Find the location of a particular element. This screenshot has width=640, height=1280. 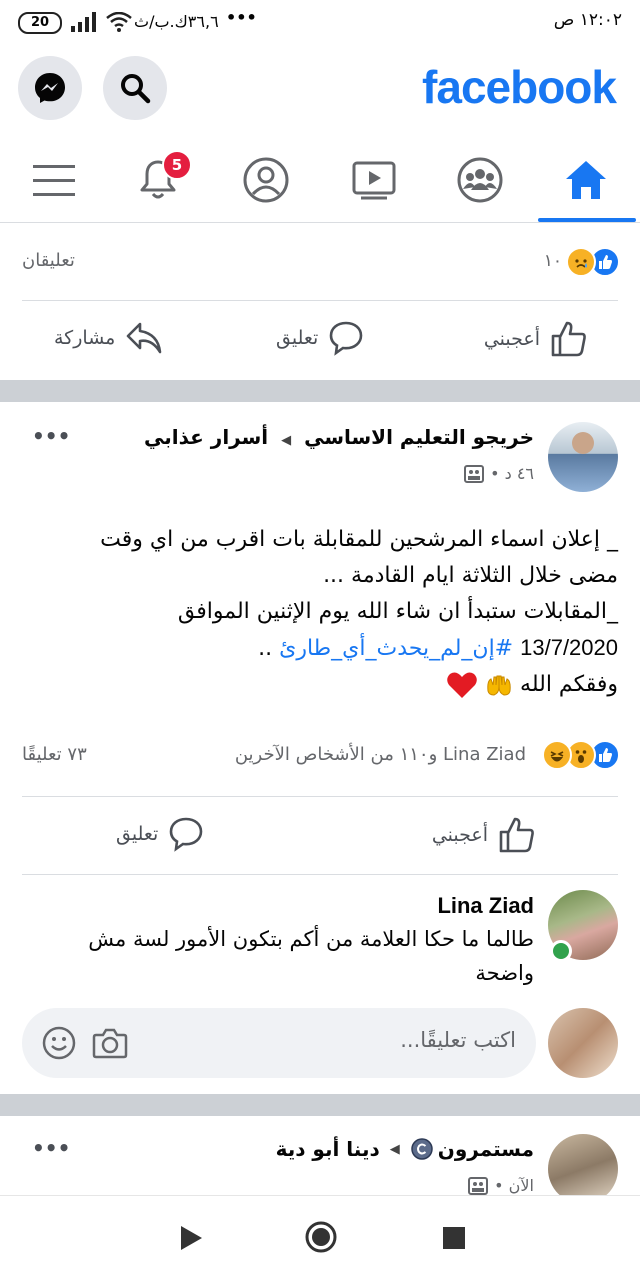

tab-profile is located at coordinates (266, 180).